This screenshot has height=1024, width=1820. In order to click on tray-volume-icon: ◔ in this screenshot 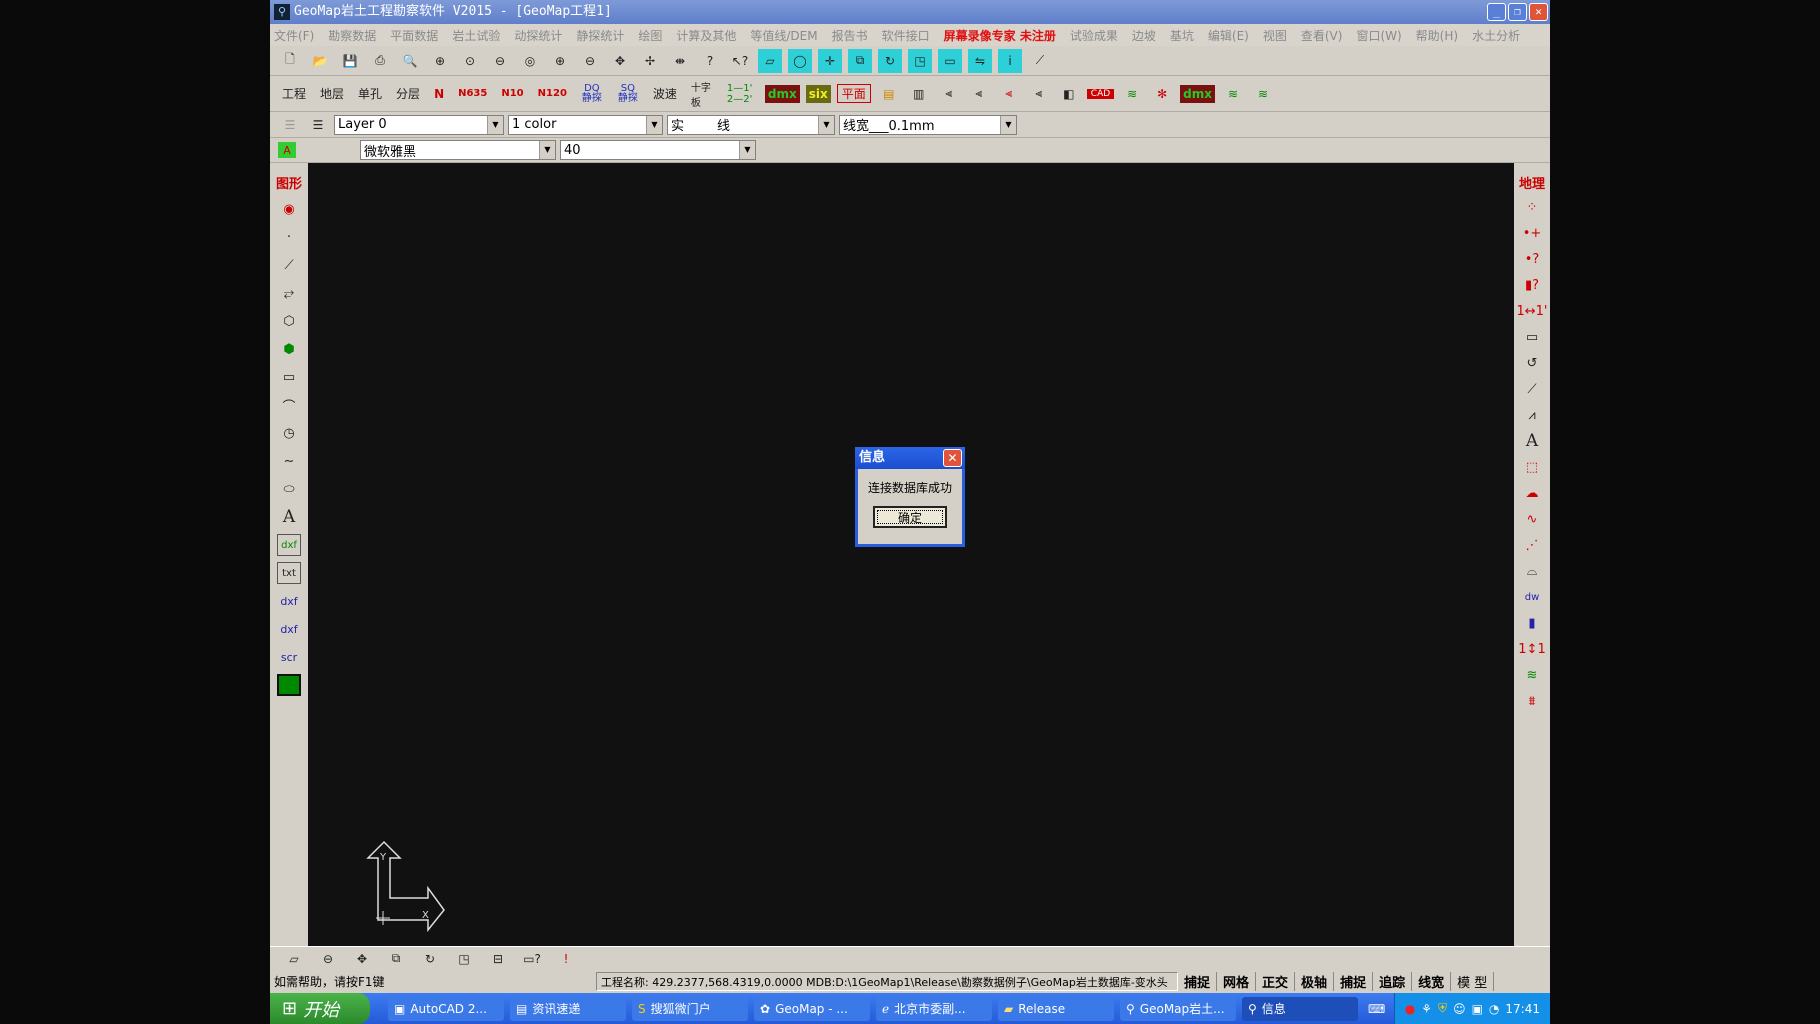, I will do `click(1494, 1009)`.